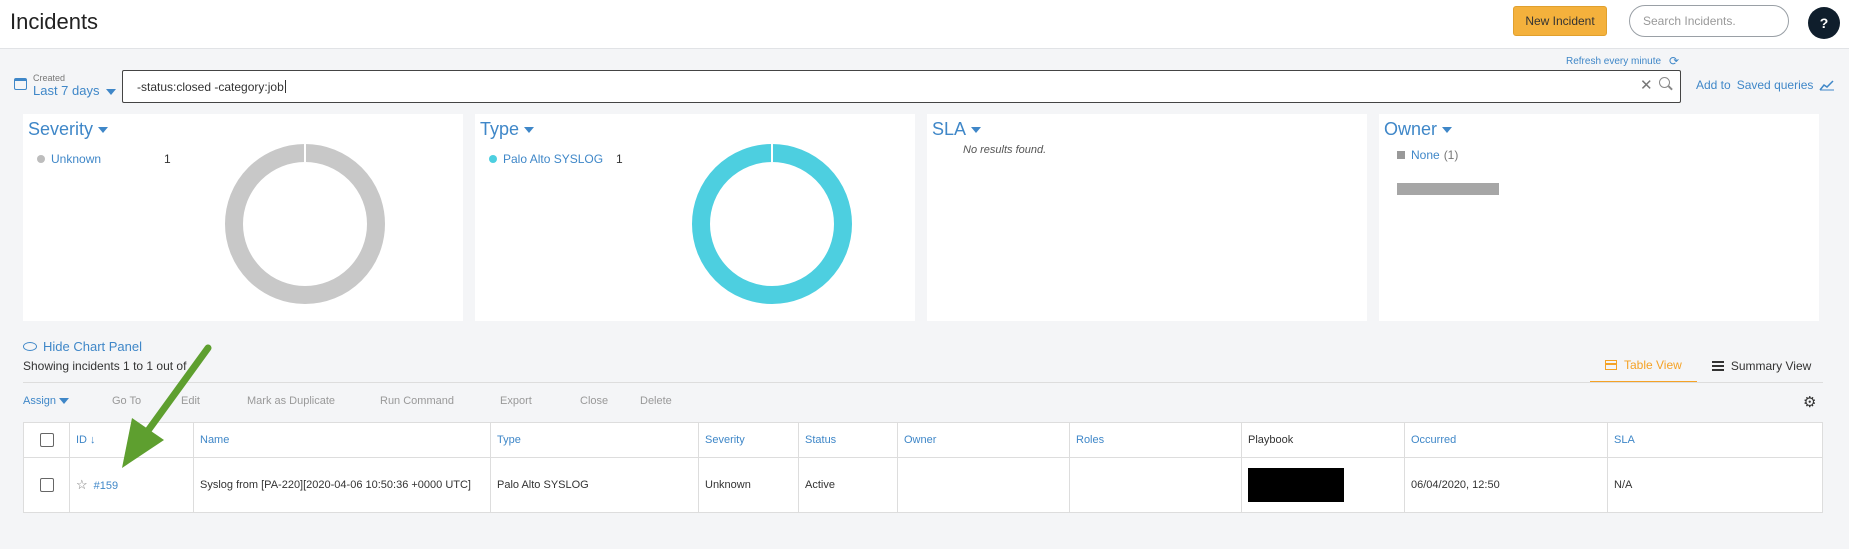  Describe the element at coordinates (610, 401) in the screenshot. I see `close-button: Close` at that location.